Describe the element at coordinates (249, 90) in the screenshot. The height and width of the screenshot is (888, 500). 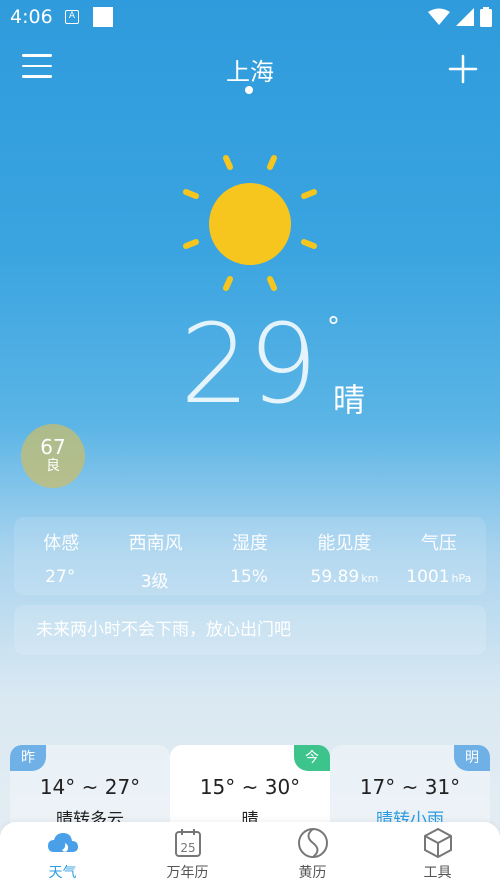
I see `page-indicator-dot` at that location.